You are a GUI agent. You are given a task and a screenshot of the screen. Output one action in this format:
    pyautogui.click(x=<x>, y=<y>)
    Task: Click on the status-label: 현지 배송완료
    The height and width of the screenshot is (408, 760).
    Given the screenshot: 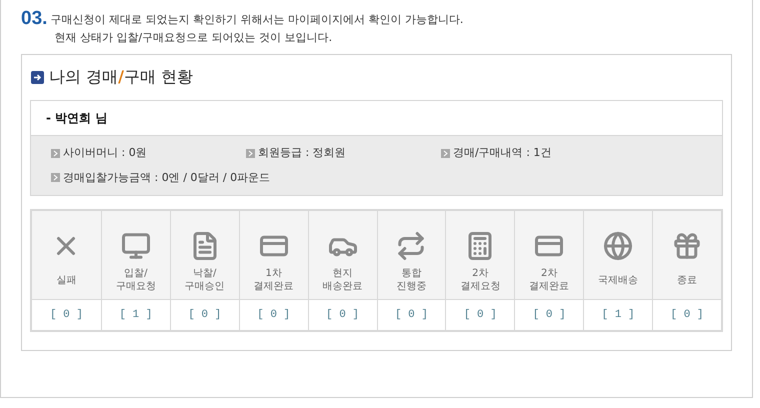 What is the action you would take?
    pyautogui.click(x=342, y=280)
    